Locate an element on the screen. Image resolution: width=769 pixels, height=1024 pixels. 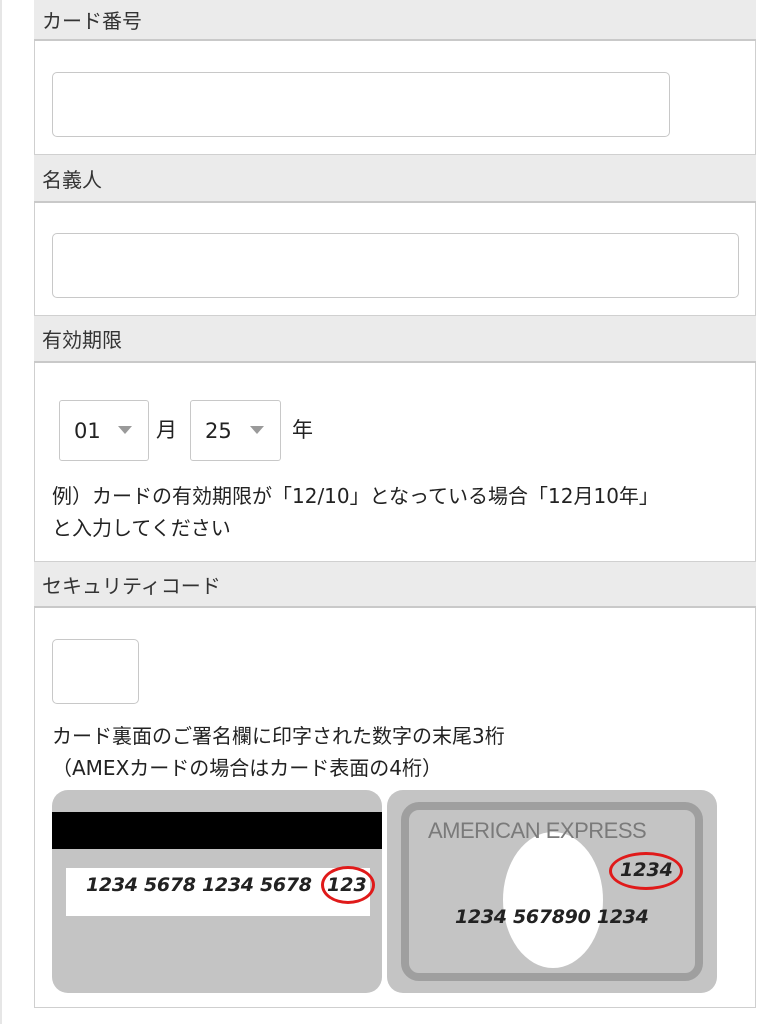
page-left-border is located at coordinates (1, 512).